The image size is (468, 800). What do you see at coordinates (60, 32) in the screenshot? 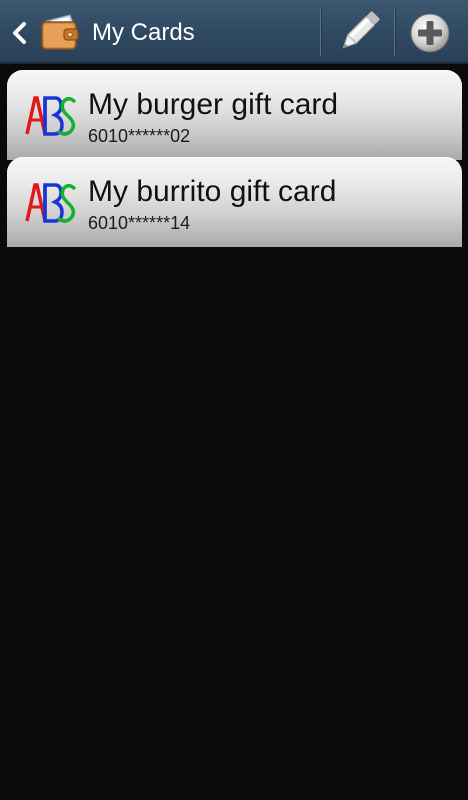
I see `wallet-icon` at bounding box center [60, 32].